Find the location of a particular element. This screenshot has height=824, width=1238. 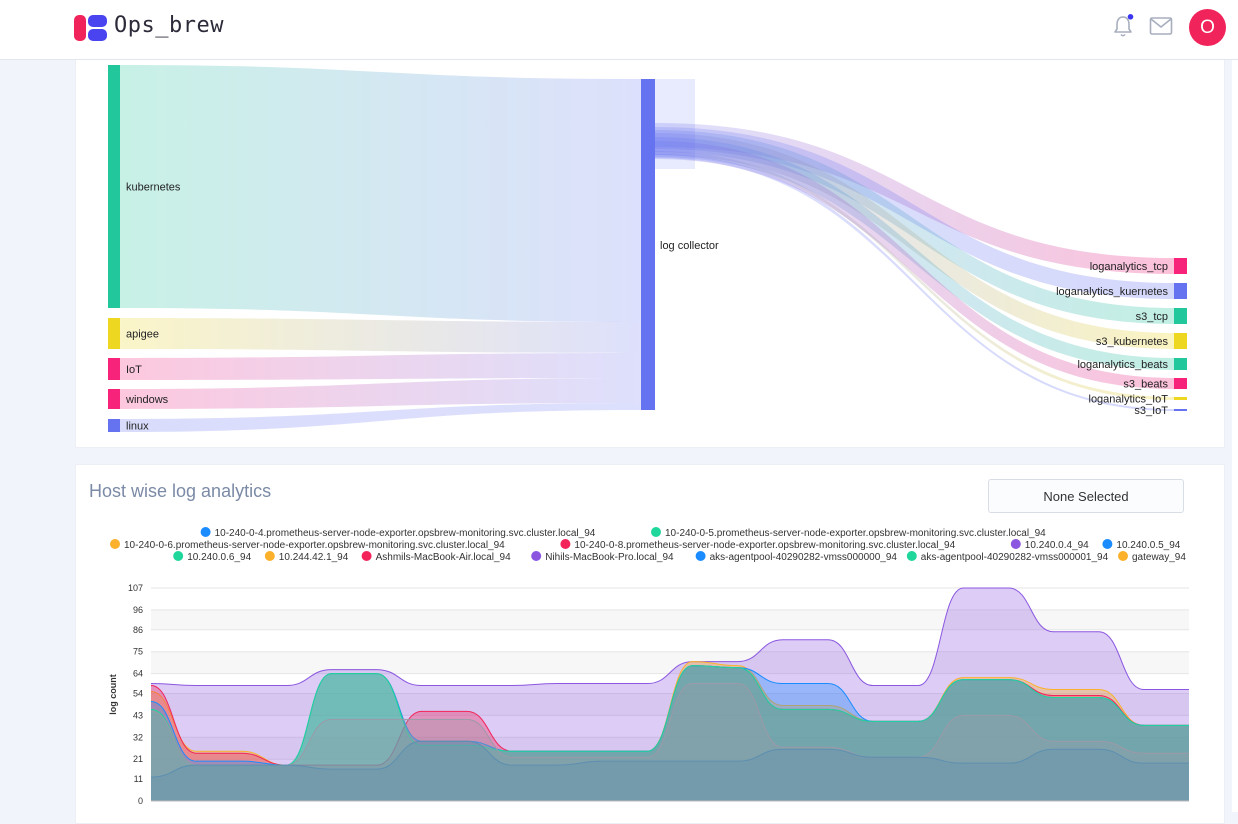

sankey-source-label: kubernetes is located at coordinates (153, 188).